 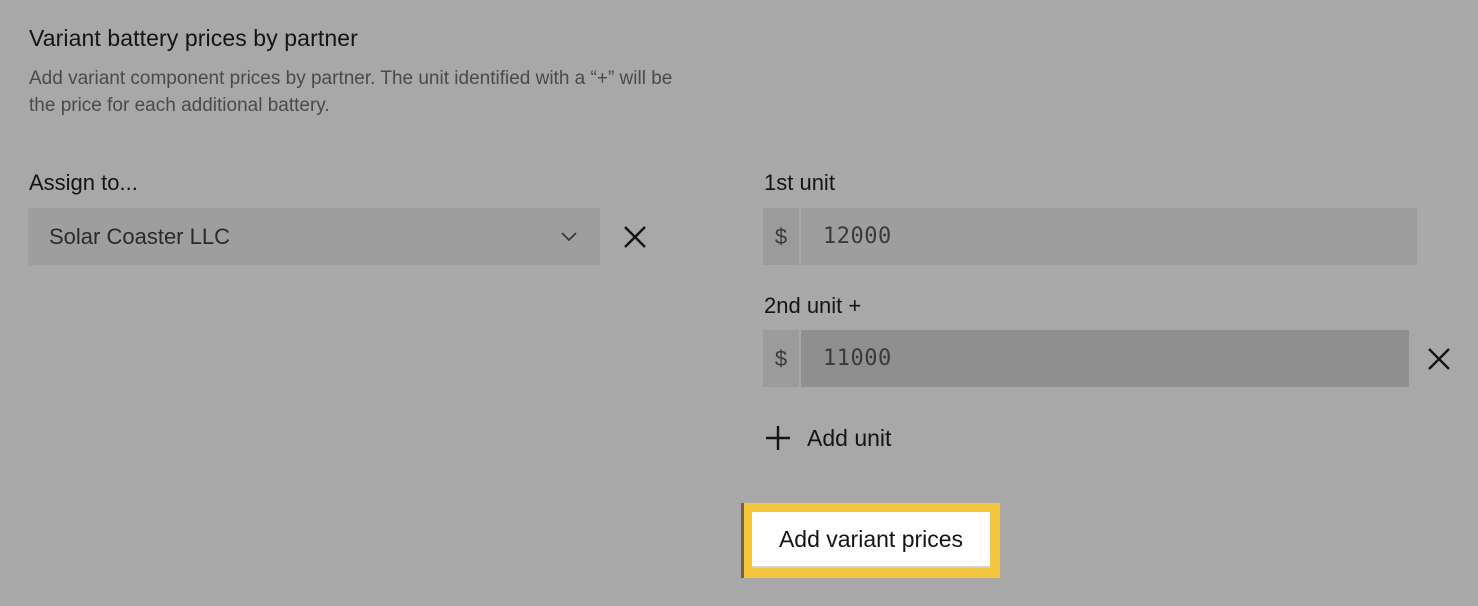 What do you see at coordinates (1105, 358) in the screenshot?
I see `second-unit-price-input` at bounding box center [1105, 358].